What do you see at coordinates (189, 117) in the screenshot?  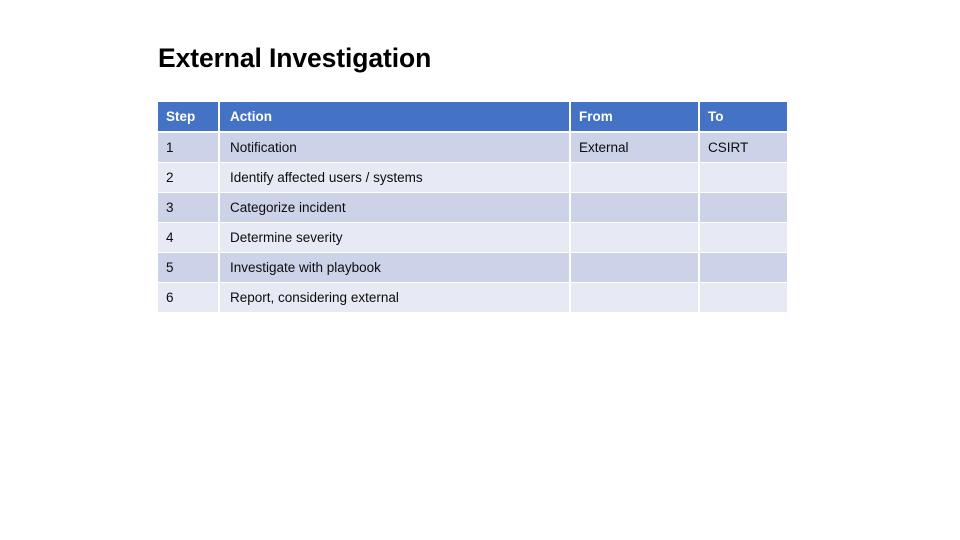 I see `column-header-step: Step` at bounding box center [189, 117].